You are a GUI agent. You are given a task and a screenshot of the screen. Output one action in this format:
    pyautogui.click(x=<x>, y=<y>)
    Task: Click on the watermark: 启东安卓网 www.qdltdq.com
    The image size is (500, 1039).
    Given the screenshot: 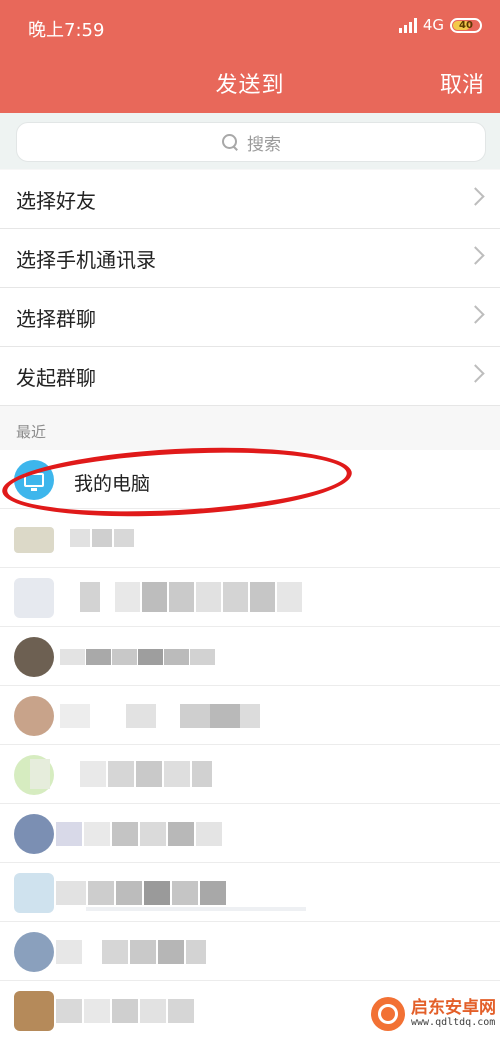 What is the action you would take?
    pyautogui.click(x=433, y=1014)
    